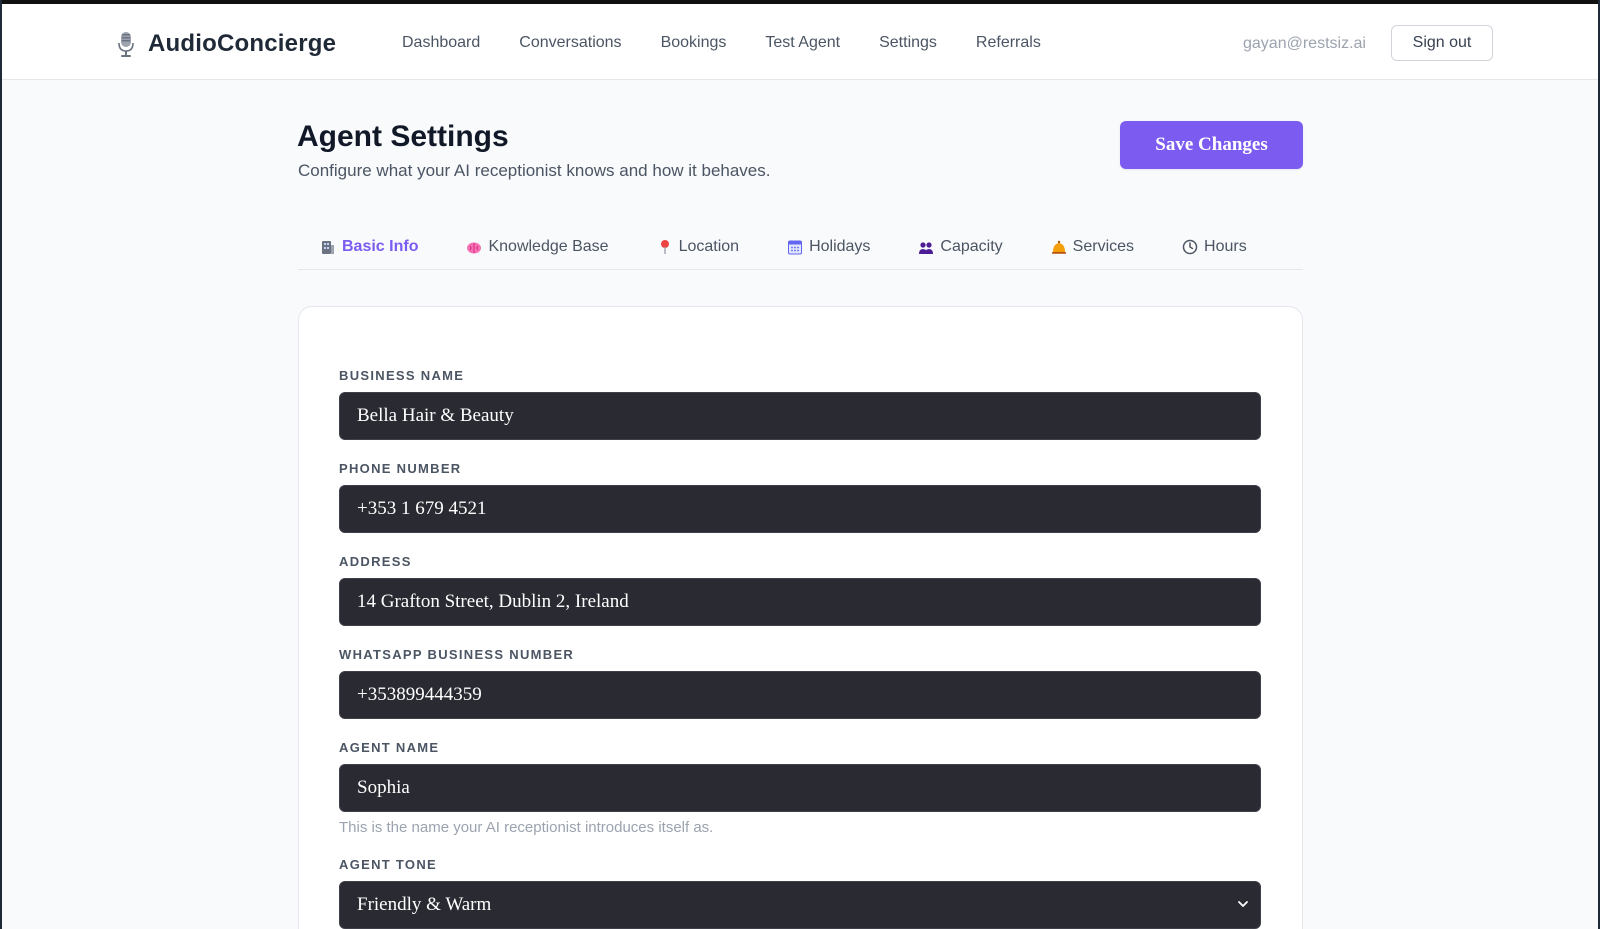 The height and width of the screenshot is (929, 1600). I want to click on tab-label: Knowledge Base, so click(548, 246).